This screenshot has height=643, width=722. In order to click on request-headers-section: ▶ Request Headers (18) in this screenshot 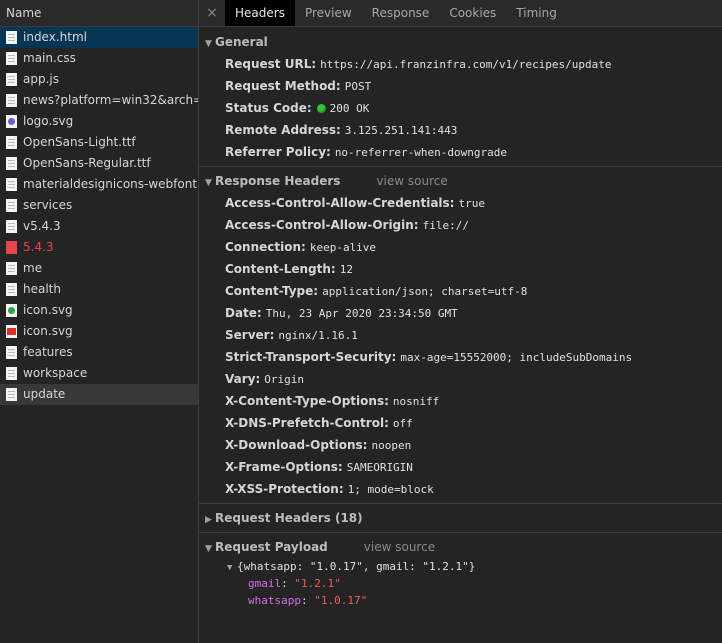, I will do `click(460, 517)`.